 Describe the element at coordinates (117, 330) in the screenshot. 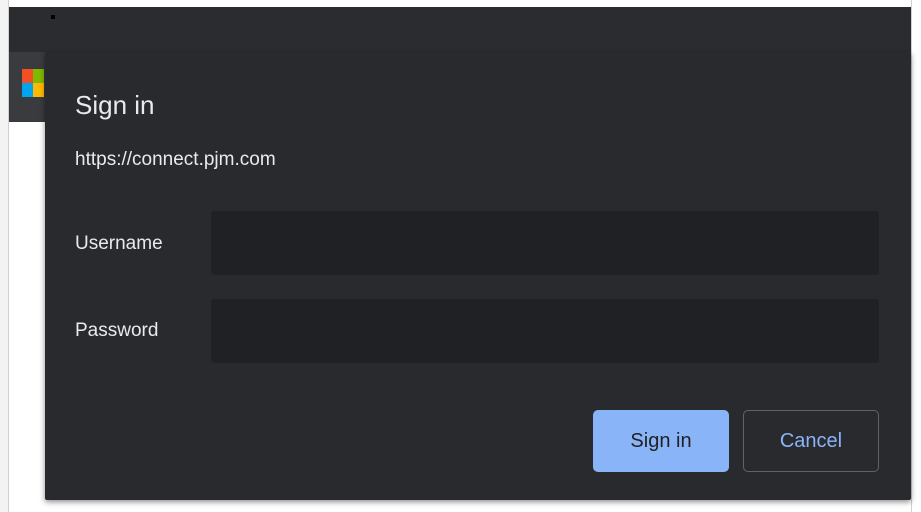

I see `password-label: Password` at that location.